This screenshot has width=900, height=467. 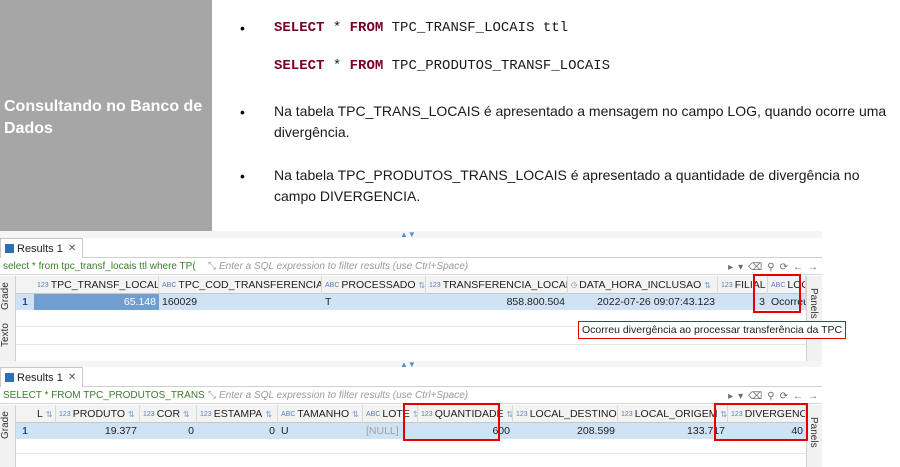 What do you see at coordinates (98, 414) in the screenshot?
I see `column-header: 123 PRODUTO ⇅` at bounding box center [98, 414].